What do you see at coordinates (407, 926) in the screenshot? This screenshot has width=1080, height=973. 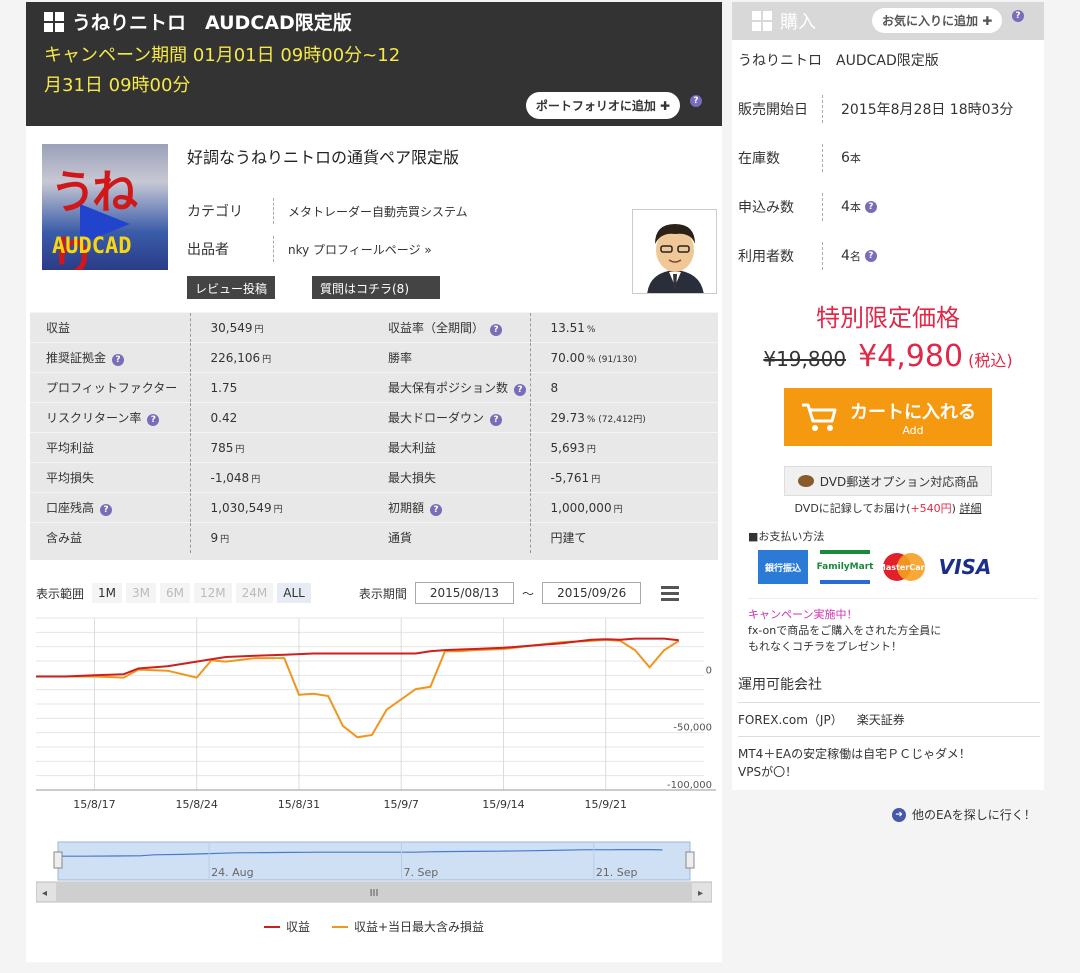 I see `legend-item-income-unrealized: 収益+当日最大含み損益` at bounding box center [407, 926].